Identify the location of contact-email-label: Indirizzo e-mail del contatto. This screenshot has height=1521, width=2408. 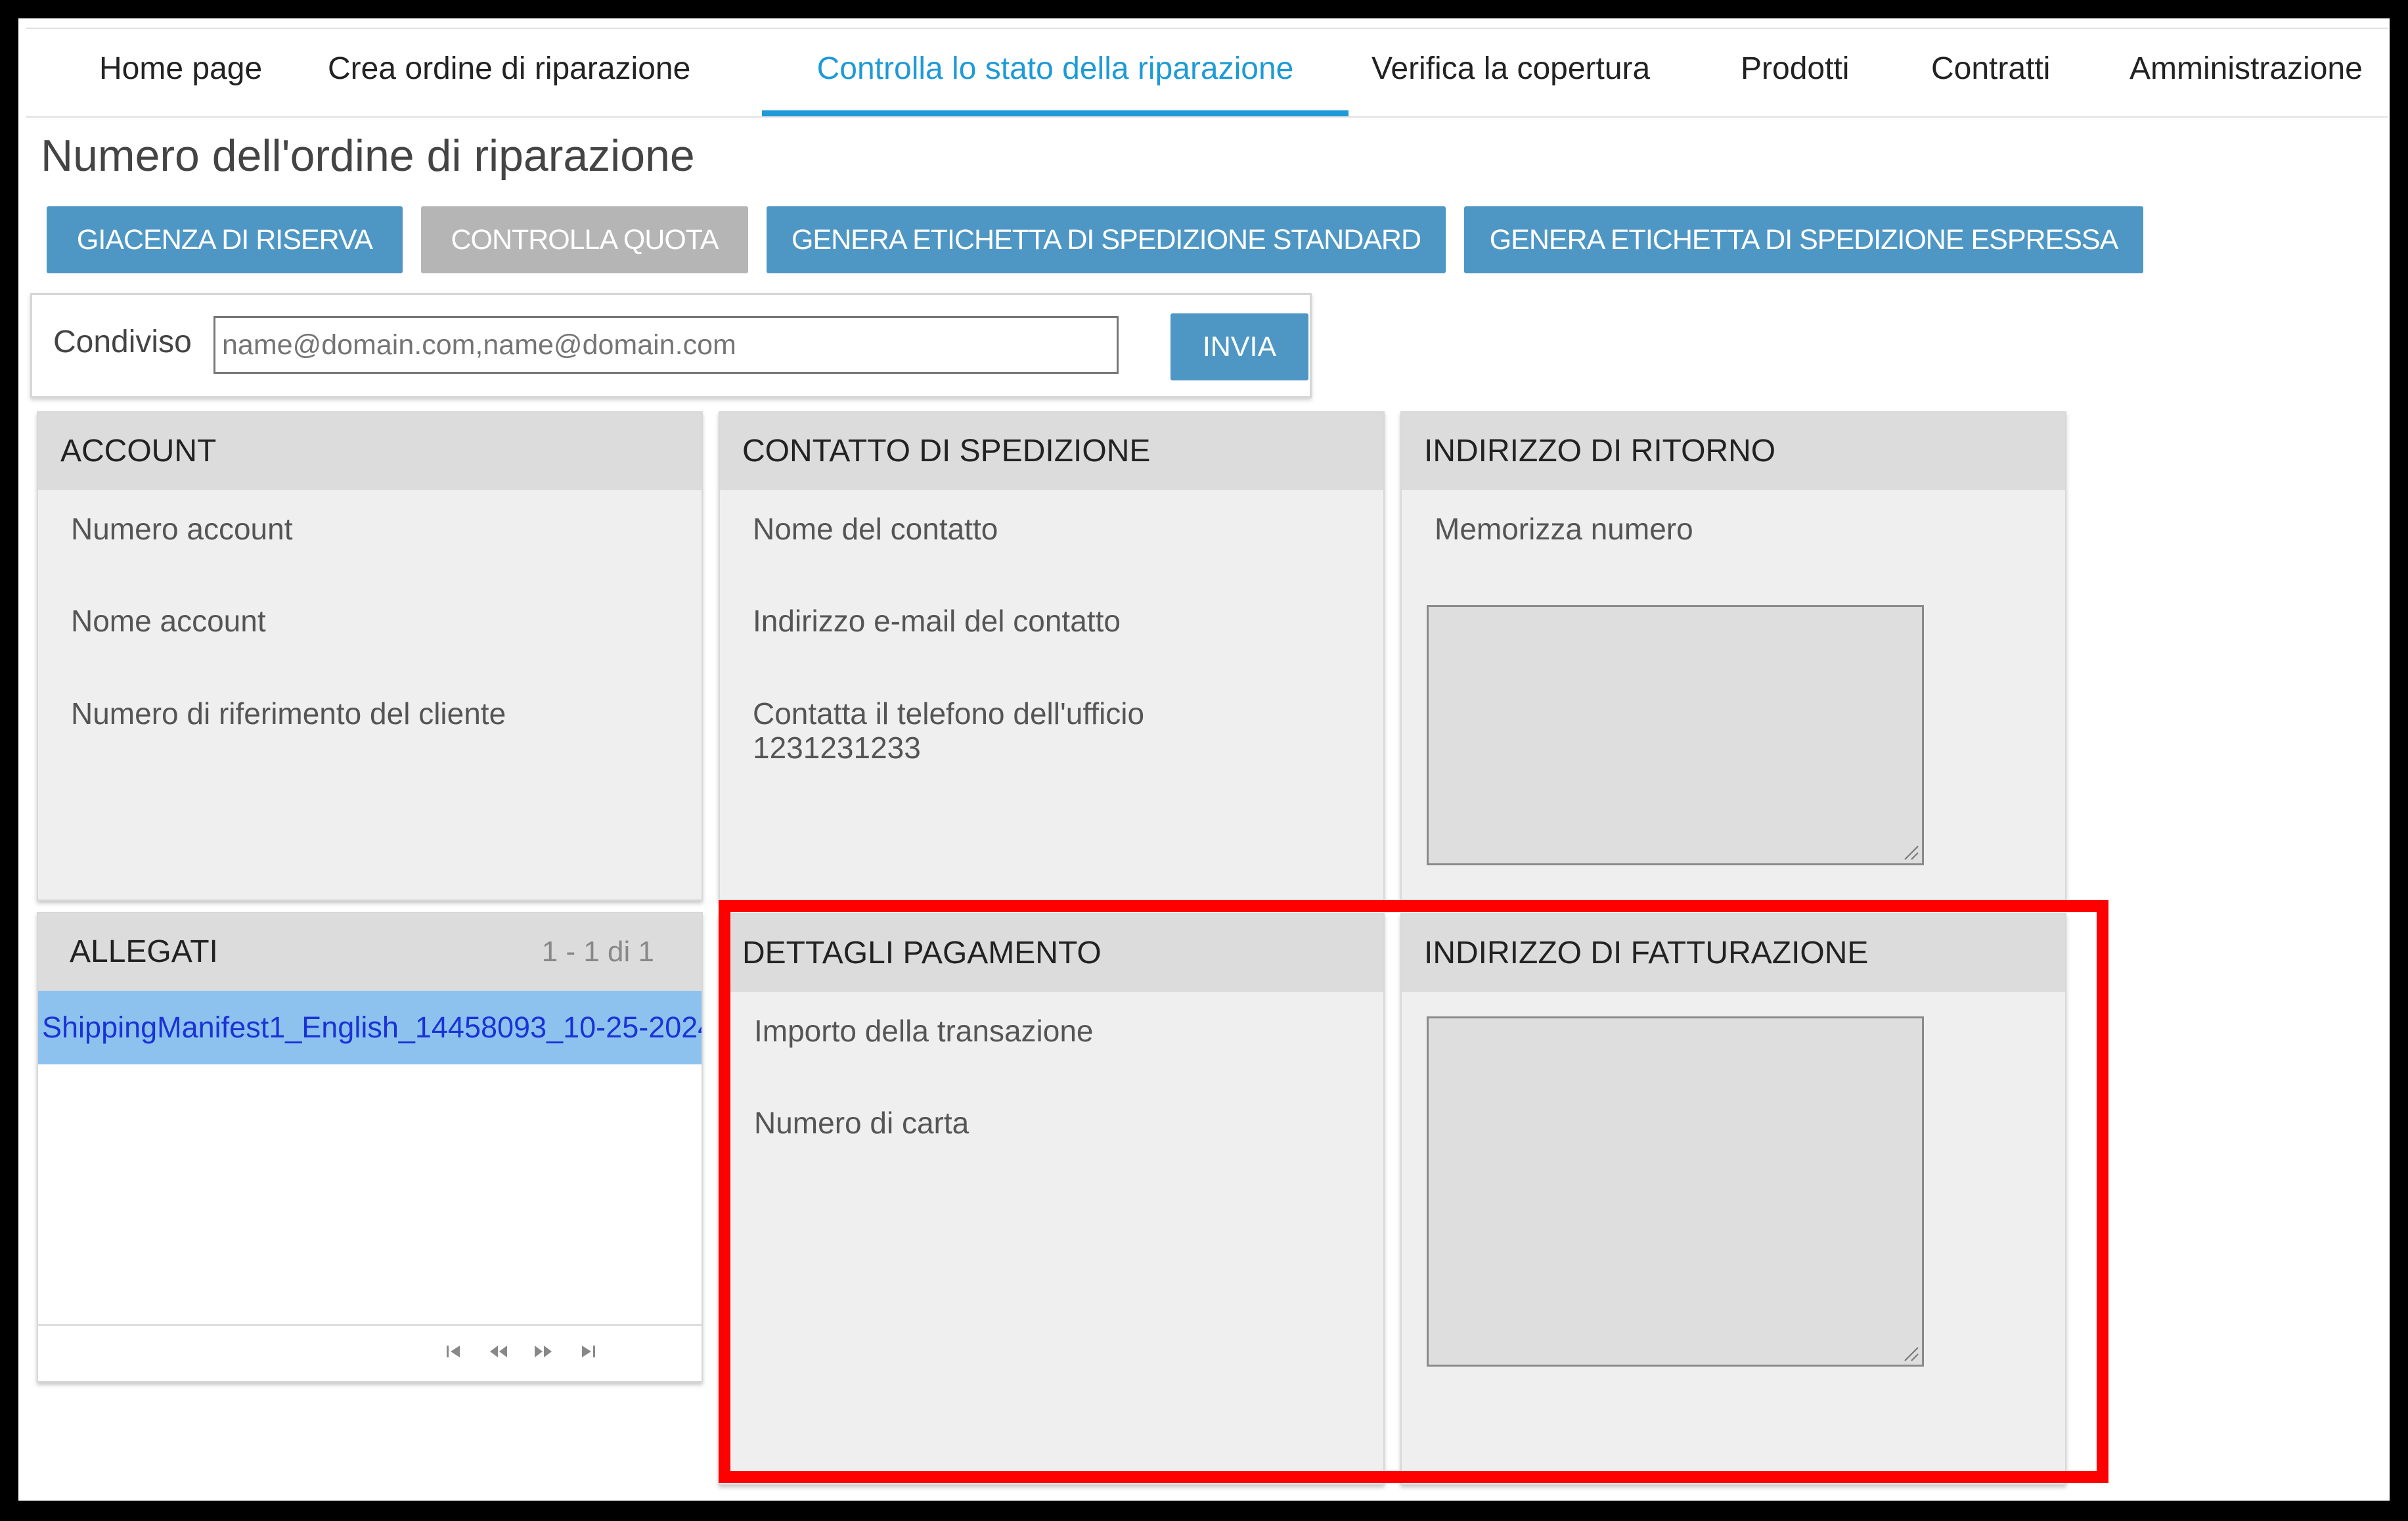
(937, 621).